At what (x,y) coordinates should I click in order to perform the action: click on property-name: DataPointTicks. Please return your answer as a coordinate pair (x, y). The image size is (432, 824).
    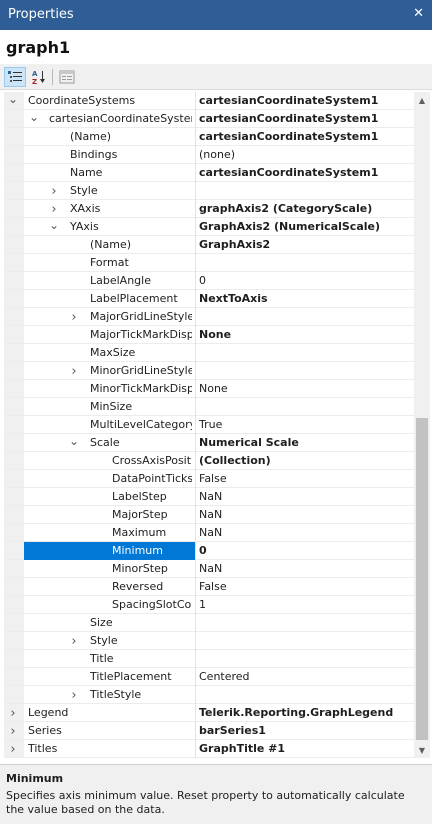
    Looking at the image, I should click on (152, 478).